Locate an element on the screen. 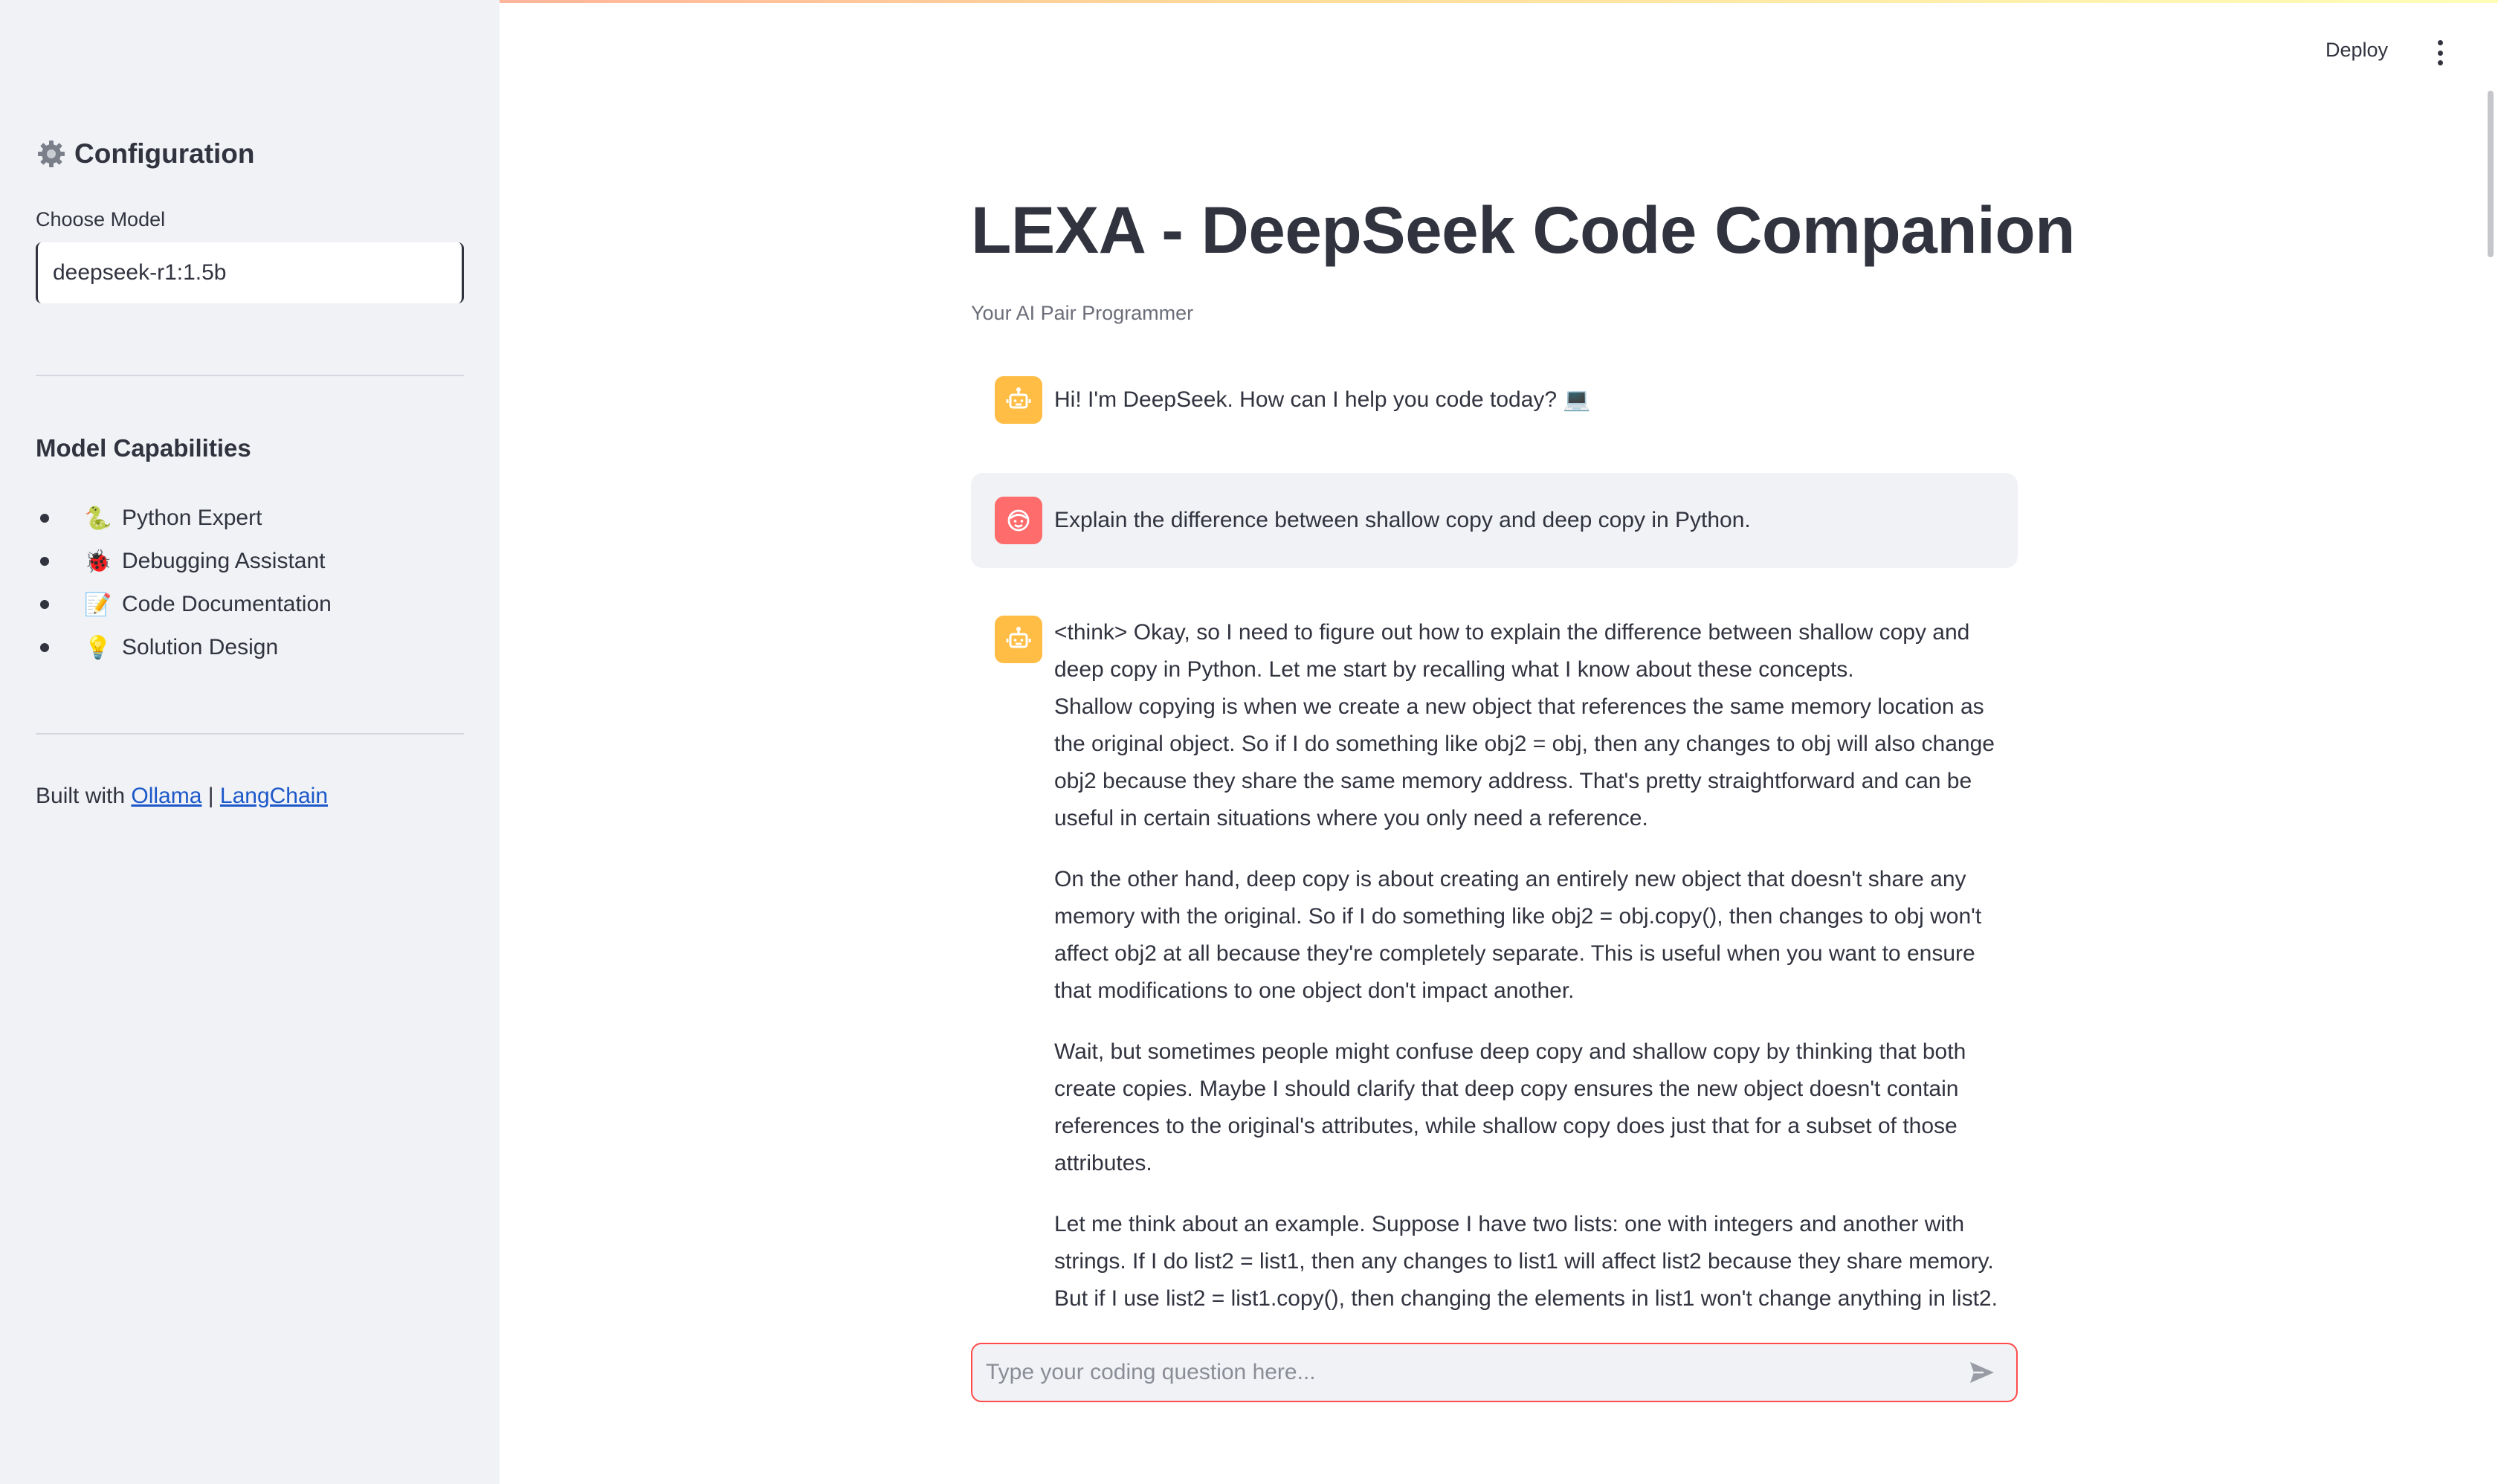 This screenshot has width=2498, height=1484. memo-icon: 📝 is located at coordinates (98, 604).